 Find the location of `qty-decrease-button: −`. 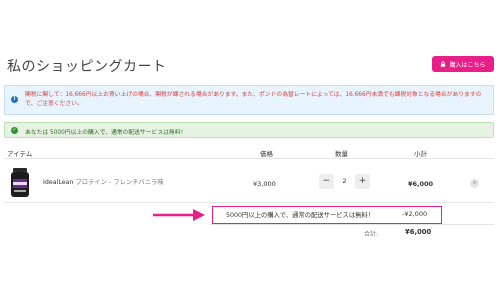

qty-decrease-button: − is located at coordinates (326, 181).